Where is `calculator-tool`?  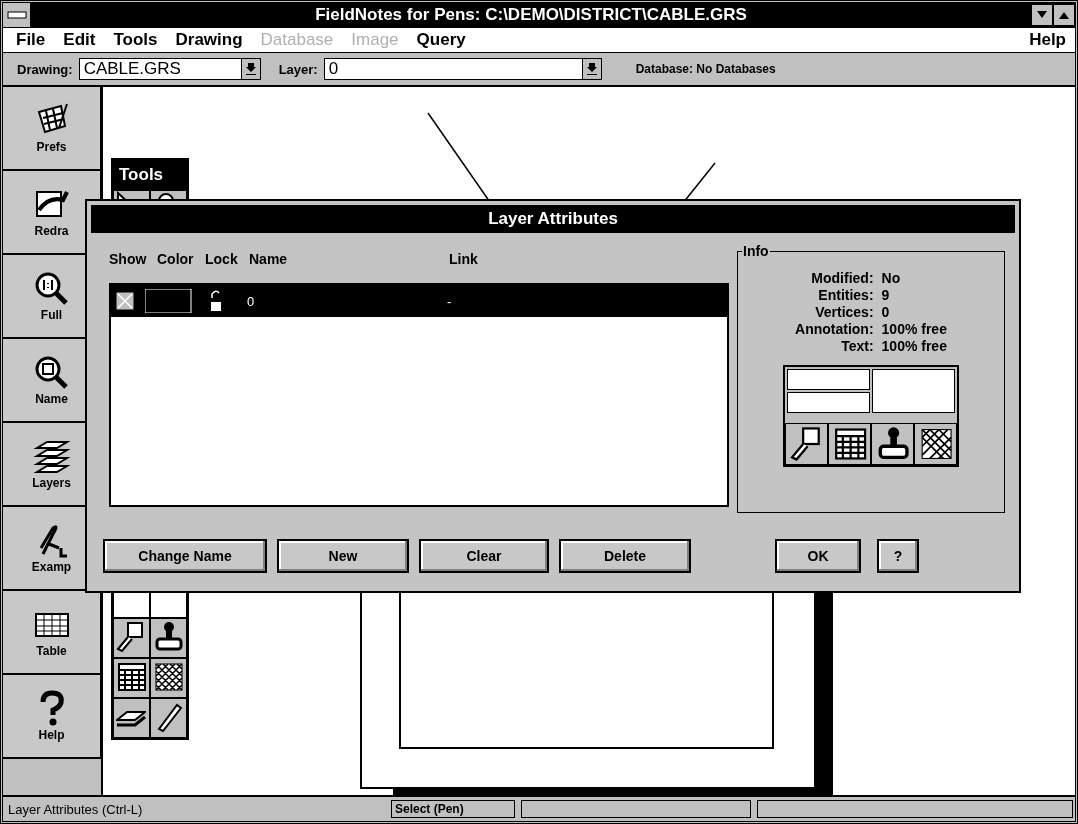
calculator-tool is located at coordinates (131, 678).